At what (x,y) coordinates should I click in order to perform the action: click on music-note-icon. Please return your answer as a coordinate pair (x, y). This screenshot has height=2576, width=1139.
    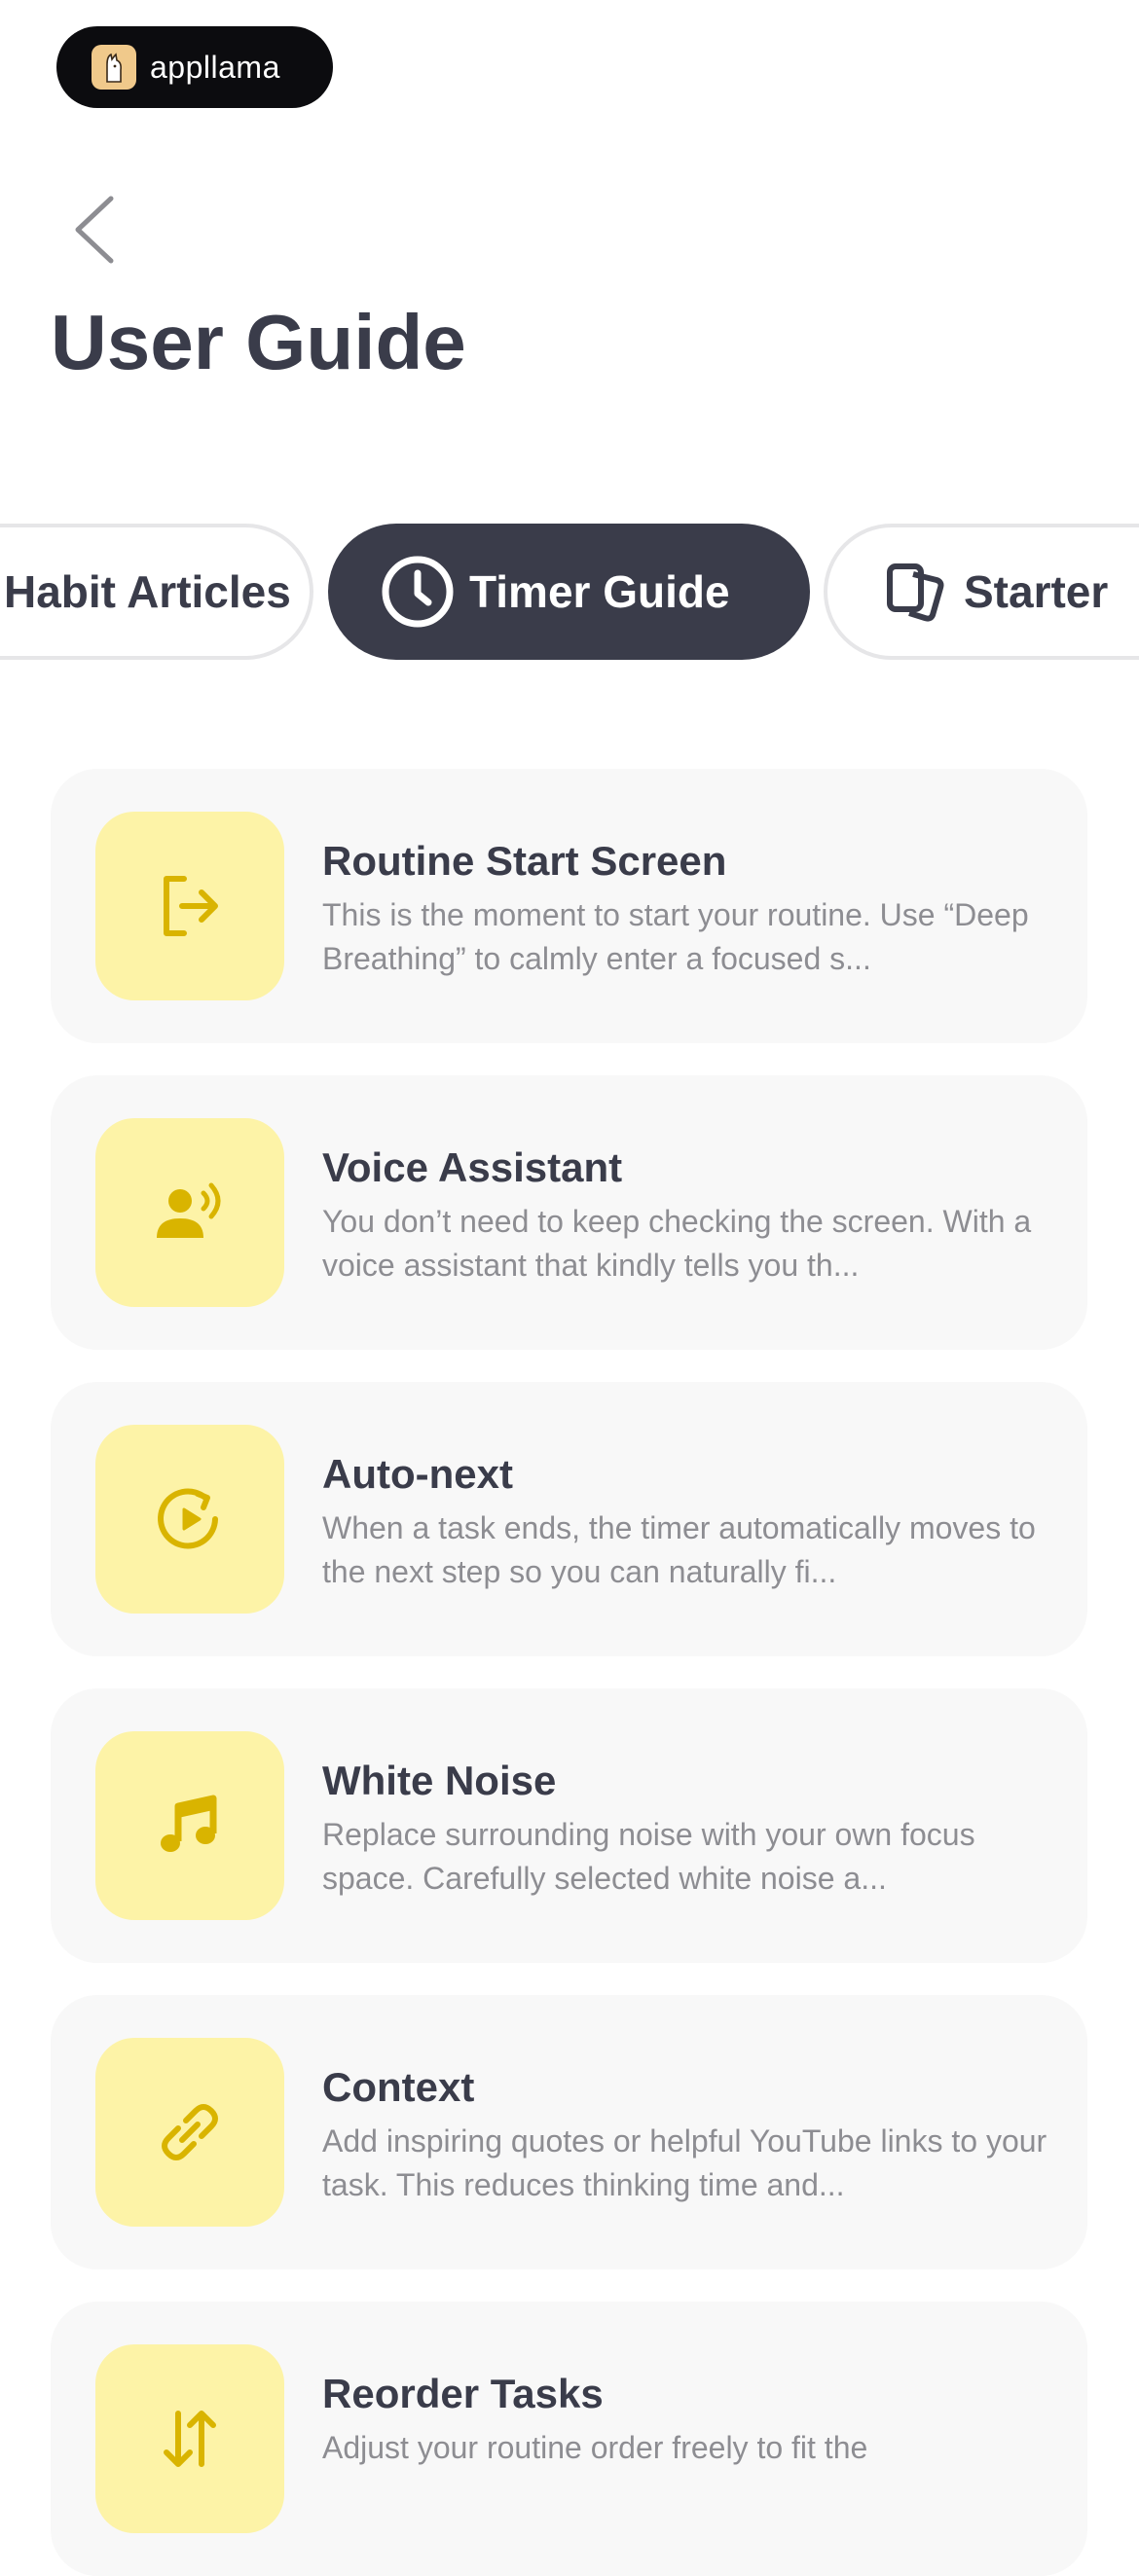
    Looking at the image, I should click on (189, 1825).